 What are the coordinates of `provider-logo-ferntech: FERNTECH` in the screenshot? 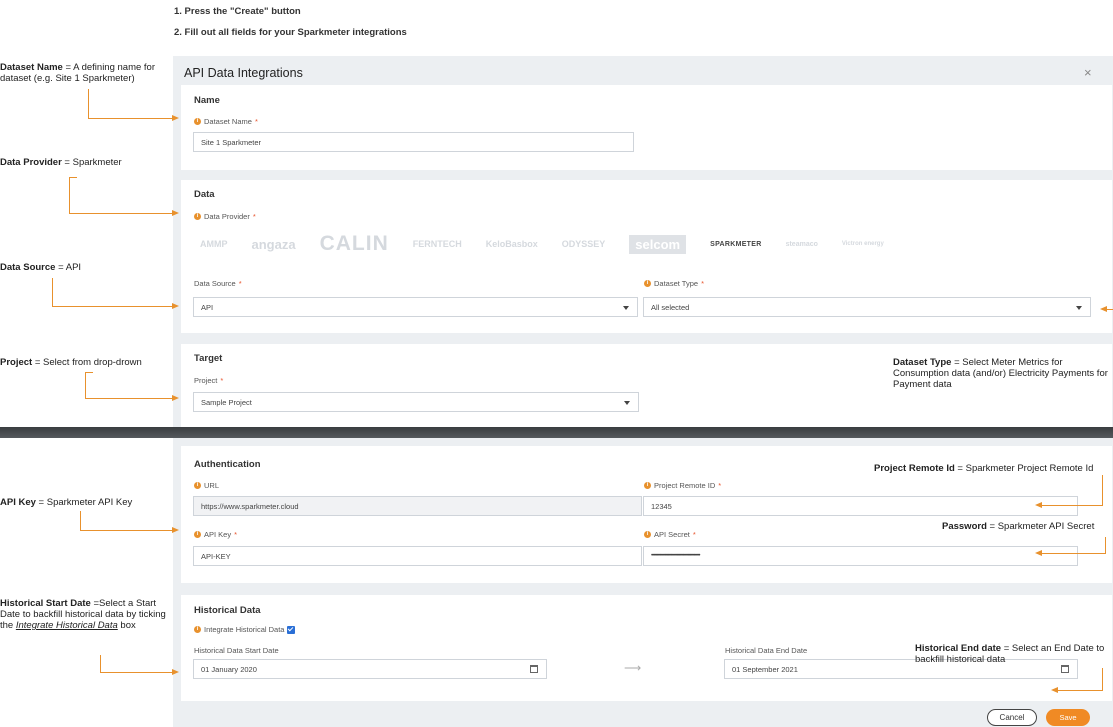 It's located at (437, 244).